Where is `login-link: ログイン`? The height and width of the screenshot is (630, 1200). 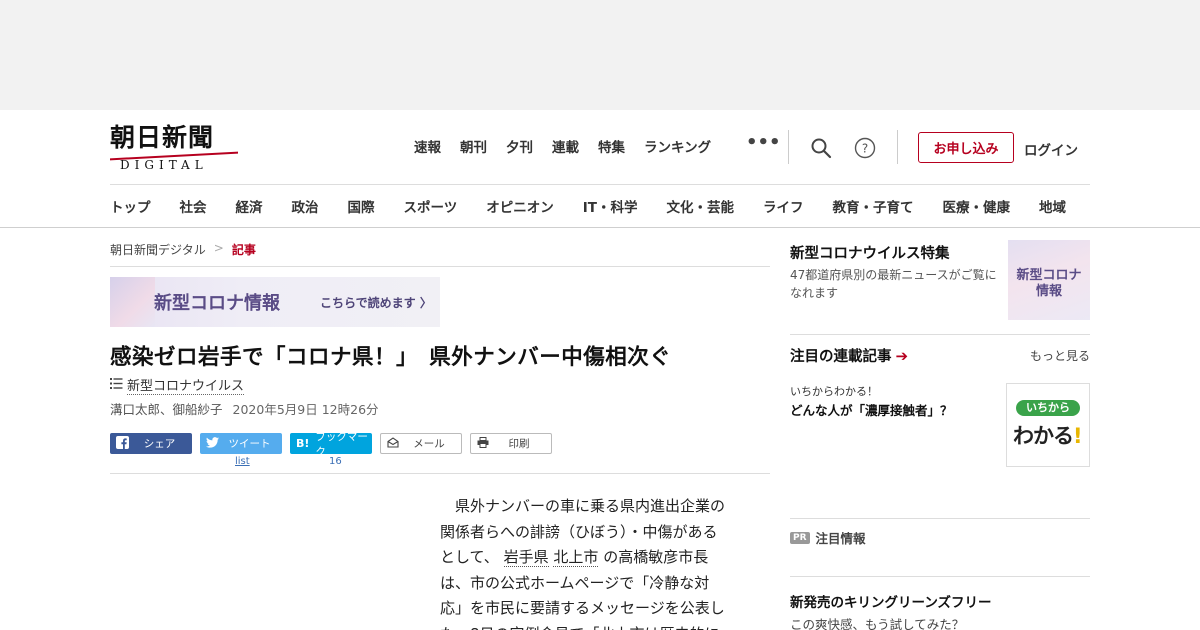 login-link: ログイン is located at coordinates (1051, 149).